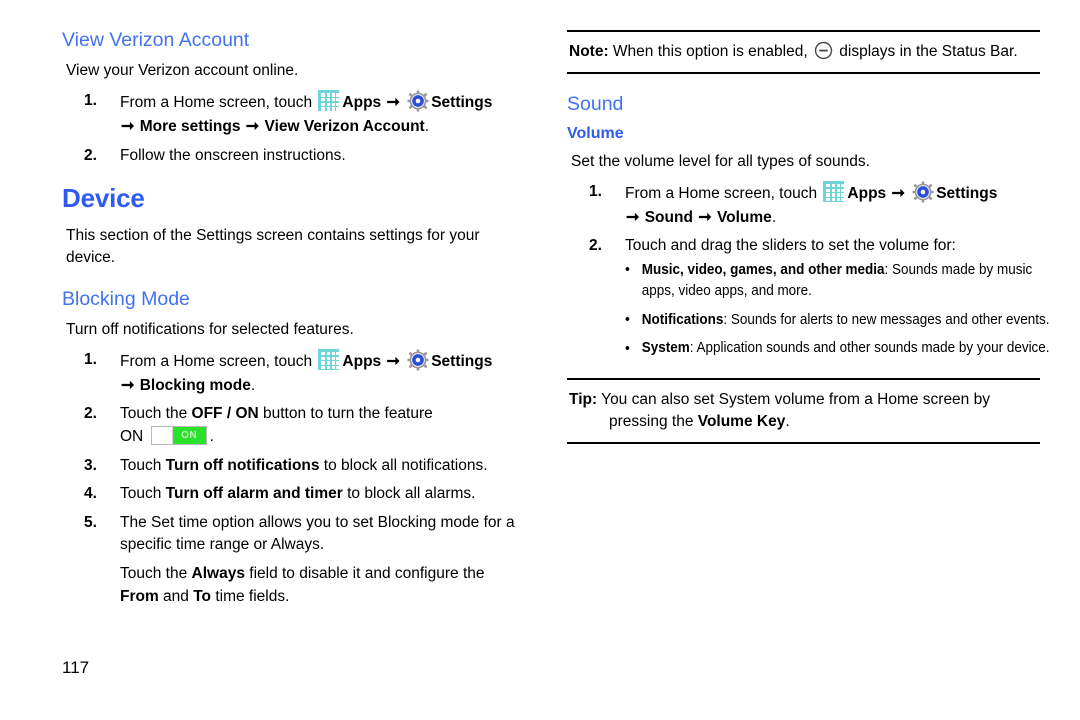 This screenshot has width=1080, height=720. I want to click on turn-off-notifications-label: Turn off notifications, so click(242, 465).